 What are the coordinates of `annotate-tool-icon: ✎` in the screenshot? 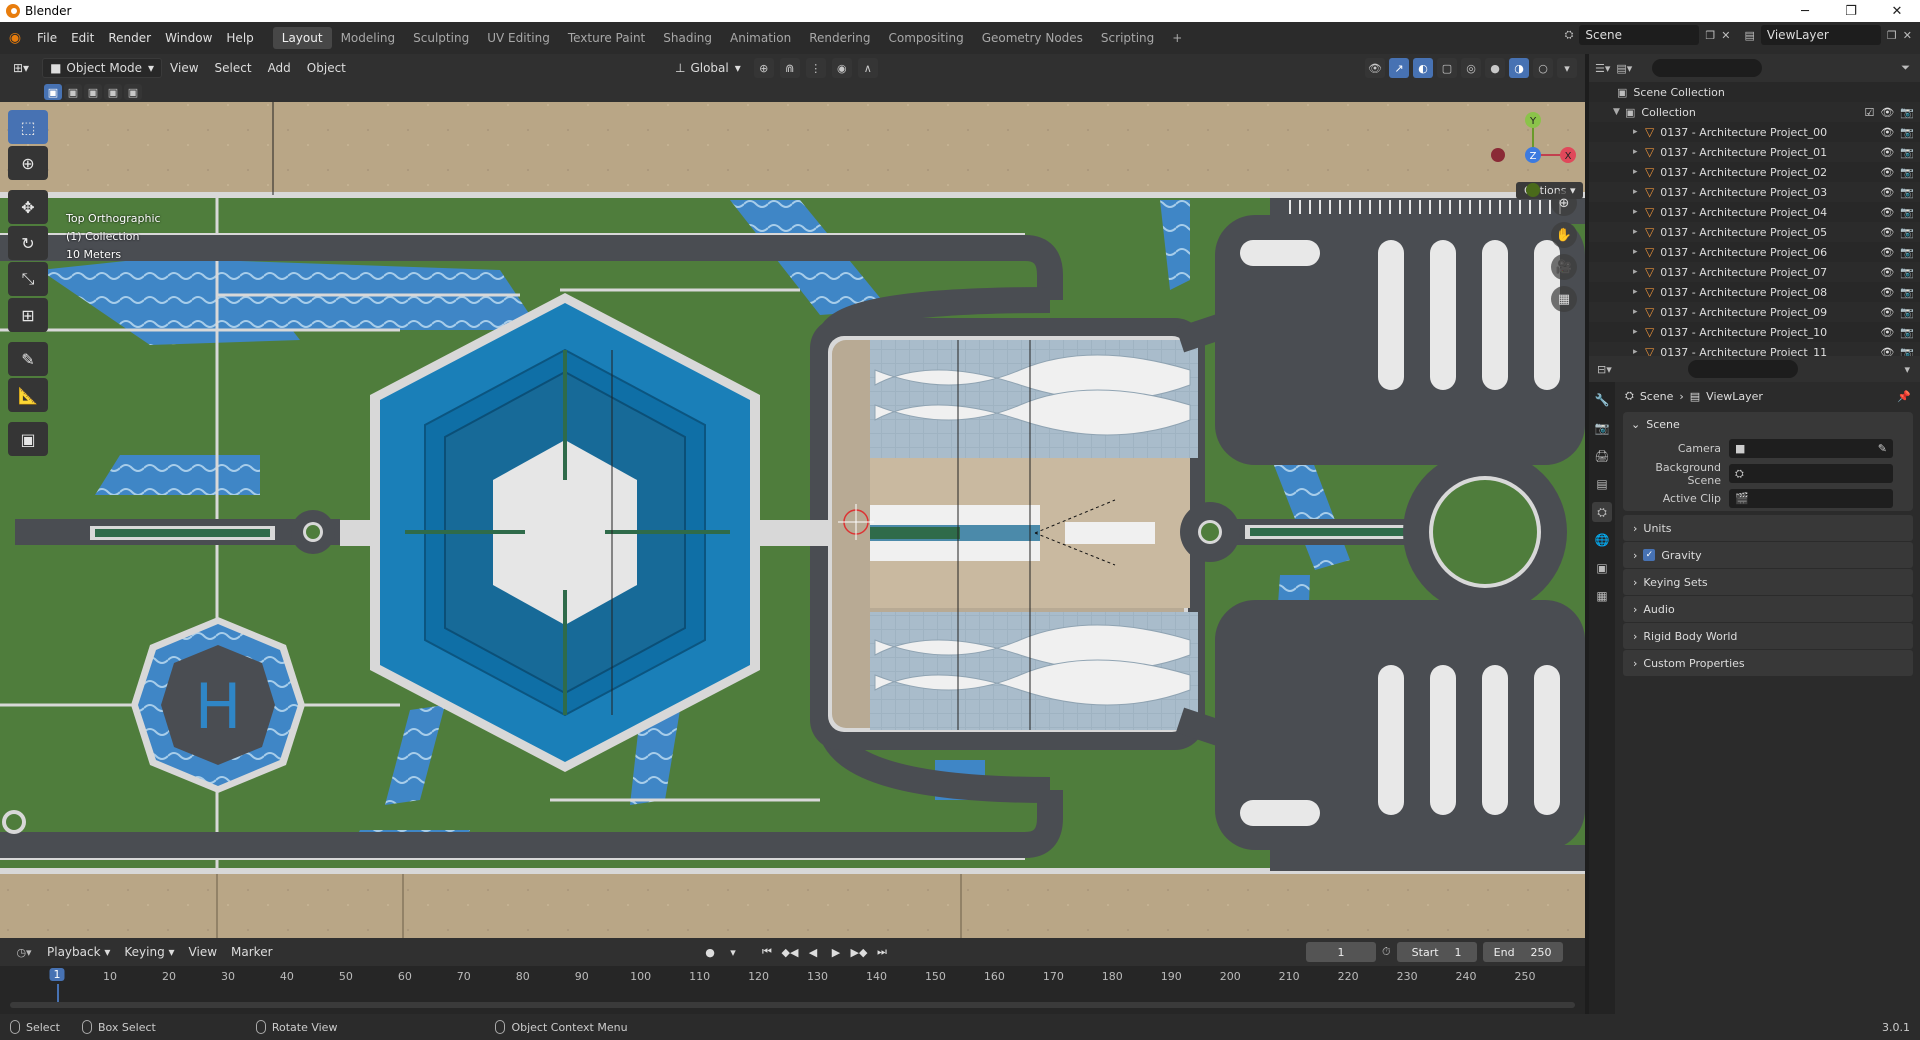 It's located at (28, 359).